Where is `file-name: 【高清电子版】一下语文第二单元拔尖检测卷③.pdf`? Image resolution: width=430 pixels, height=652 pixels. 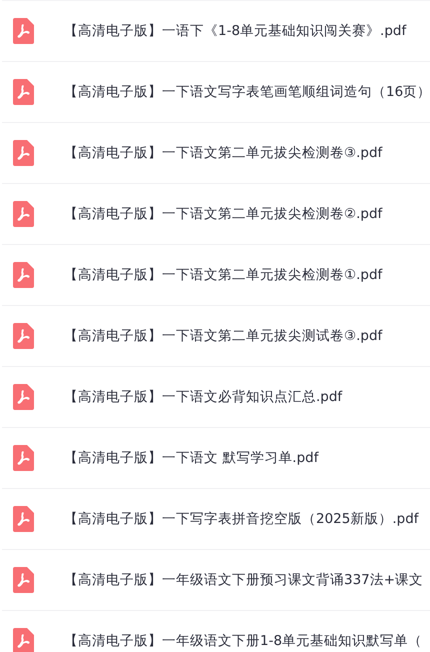
file-name: 【高清电子版】一下语文第二单元拔尖检测卷③.pdf is located at coordinates (223, 153).